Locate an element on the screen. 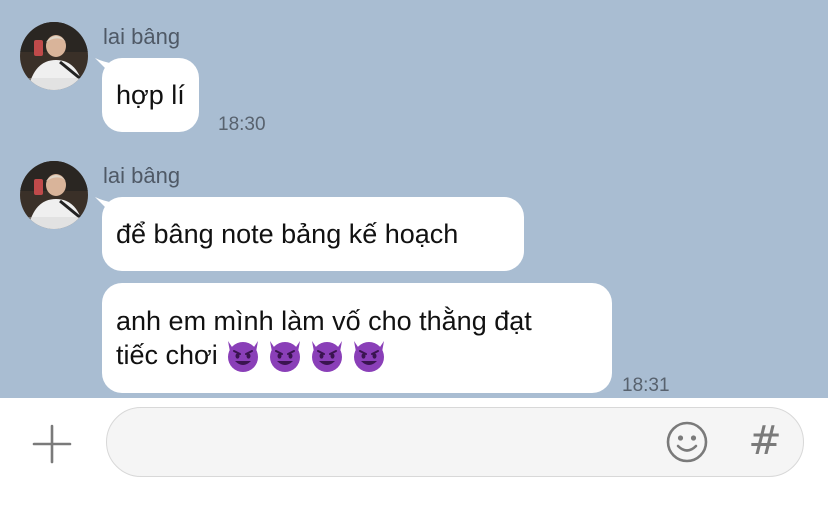  add-attachment-button is located at coordinates (52, 444).